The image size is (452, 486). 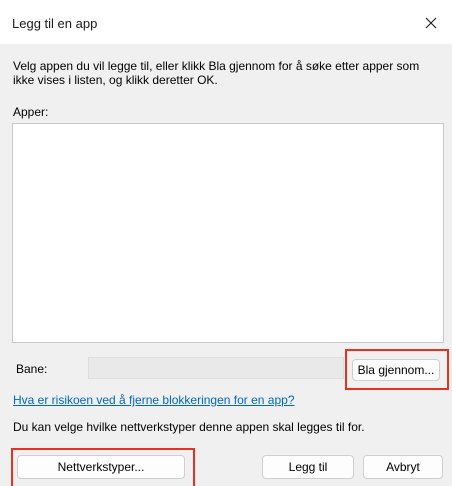 What do you see at coordinates (31, 112) in the screenshot?
I see `apps-label: Apper:` at bounding box center [31, 112].